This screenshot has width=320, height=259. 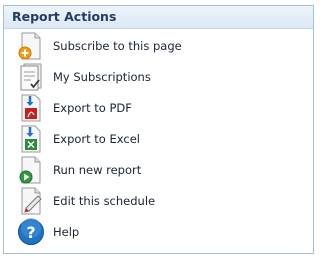 What do you see at coordinates (117, 45) in the screenshot?
I see `subscribe-page-label: Subscribe to this page` at bounding box center [117, 45].